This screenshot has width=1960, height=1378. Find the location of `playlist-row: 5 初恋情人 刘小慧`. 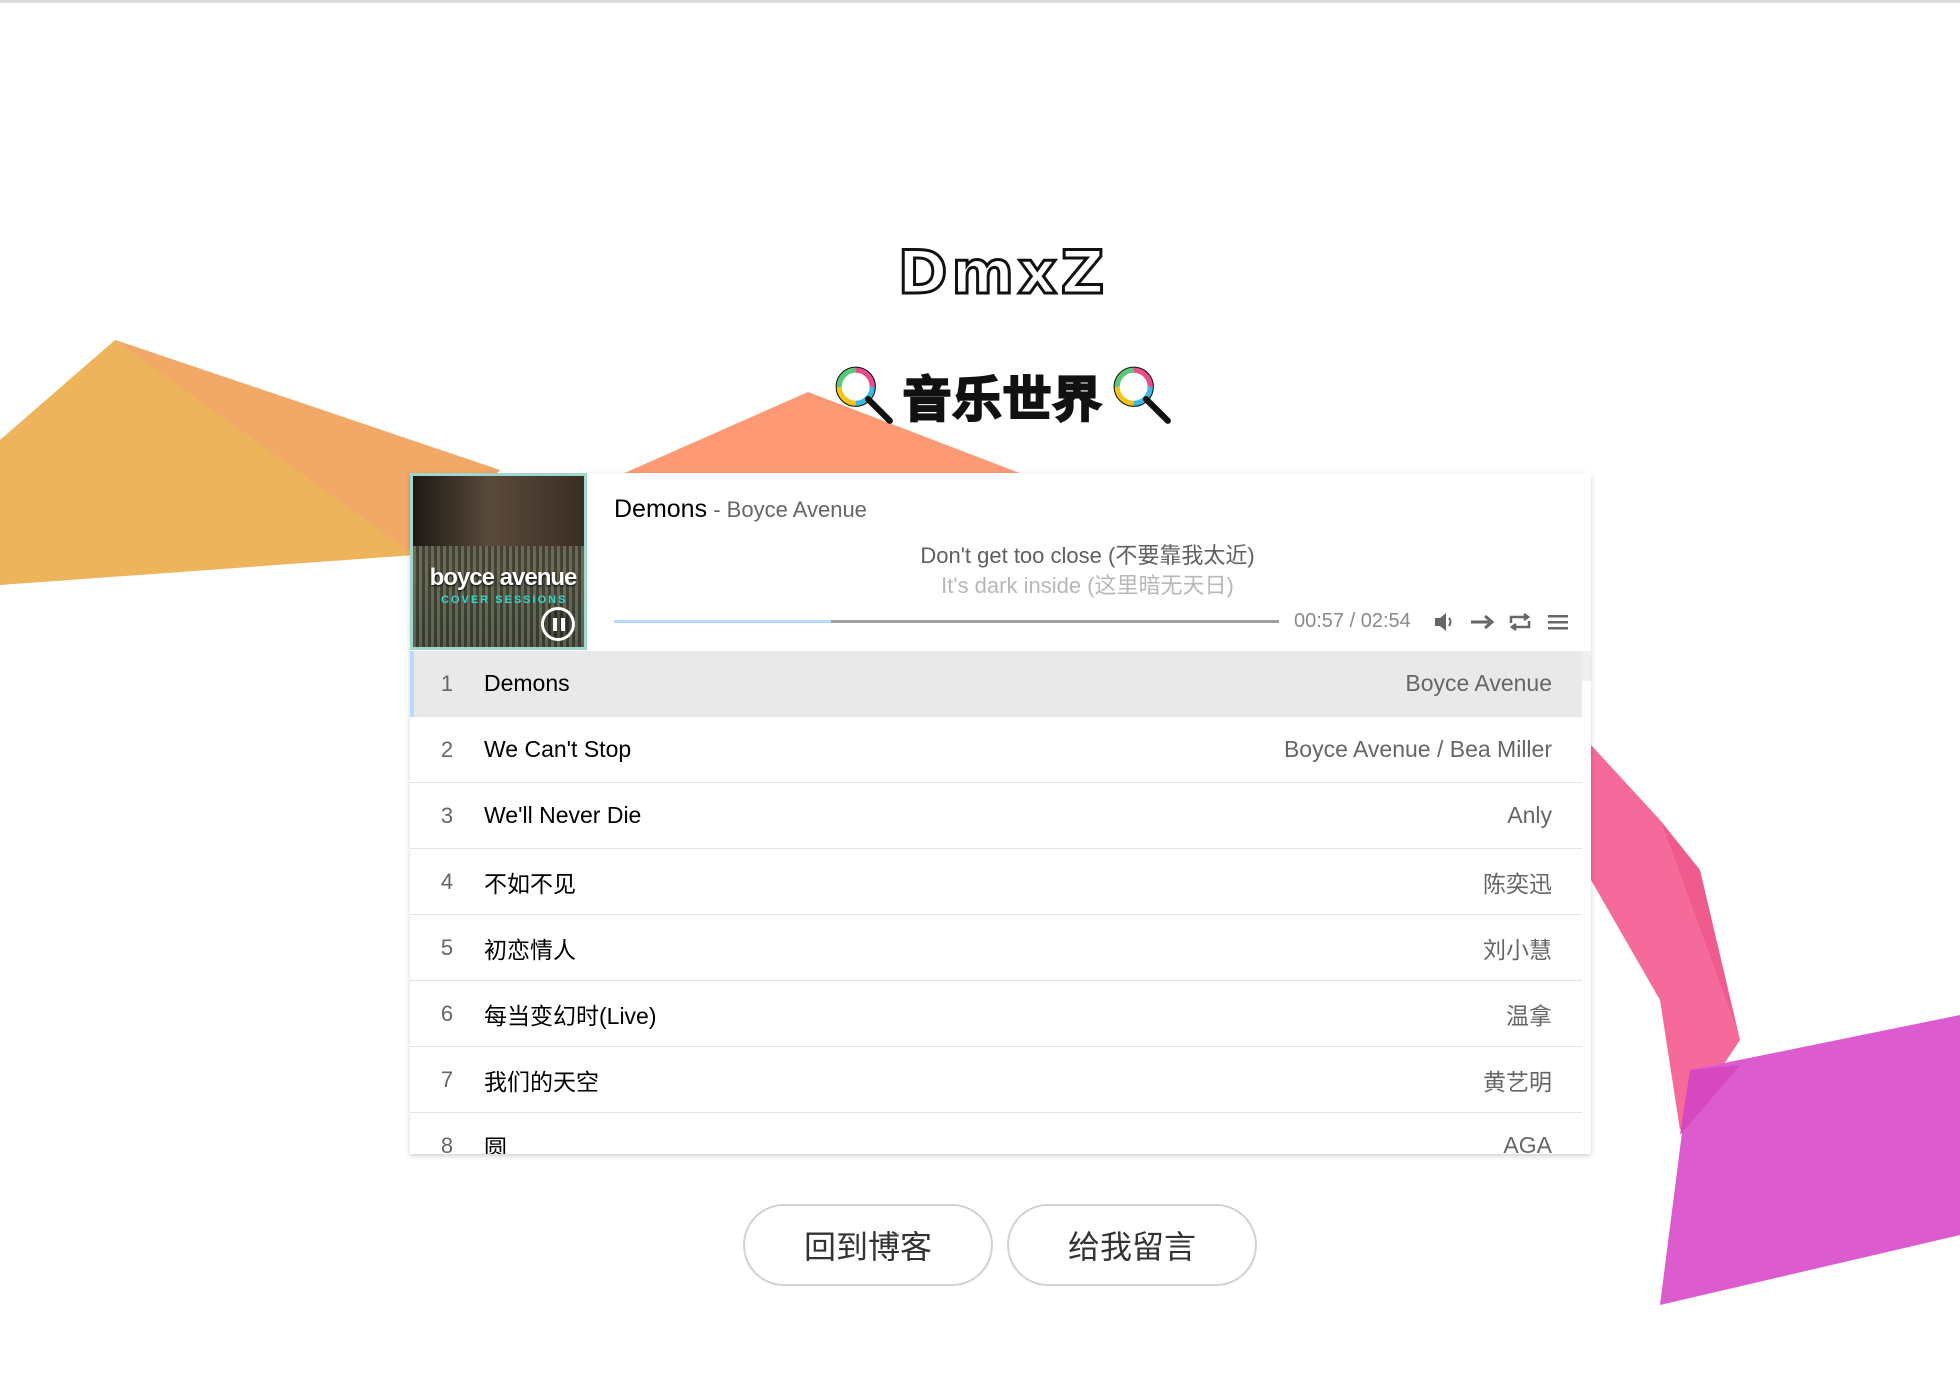

playlist-row: 5 初恋情人 刘小慧 is located at coordinates (996, 948).